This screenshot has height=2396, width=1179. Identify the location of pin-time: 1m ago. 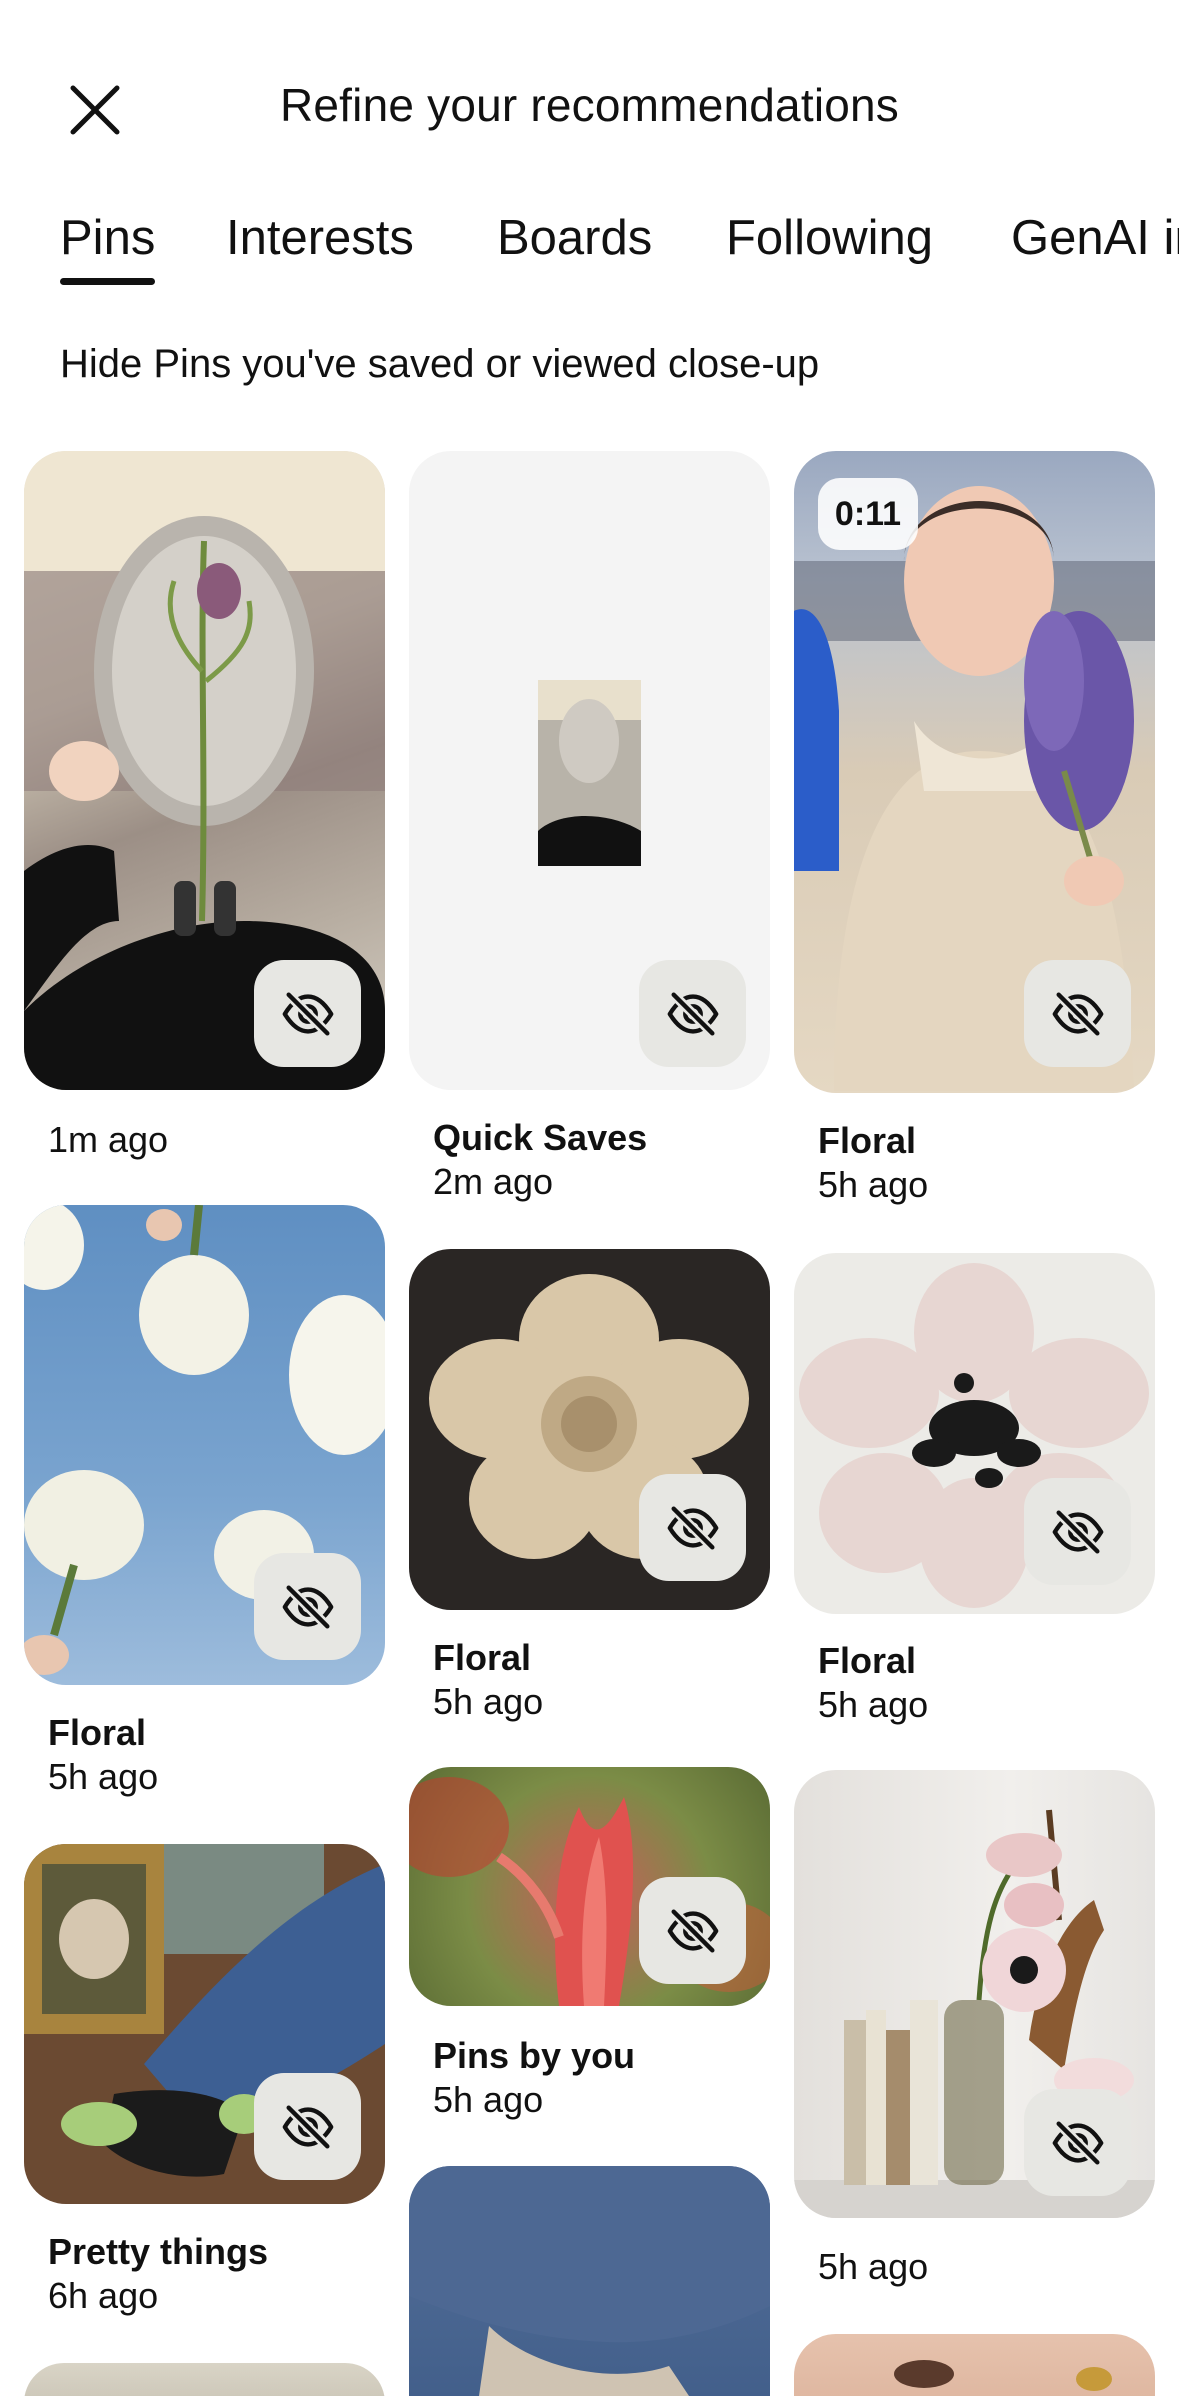
(108, 1139).